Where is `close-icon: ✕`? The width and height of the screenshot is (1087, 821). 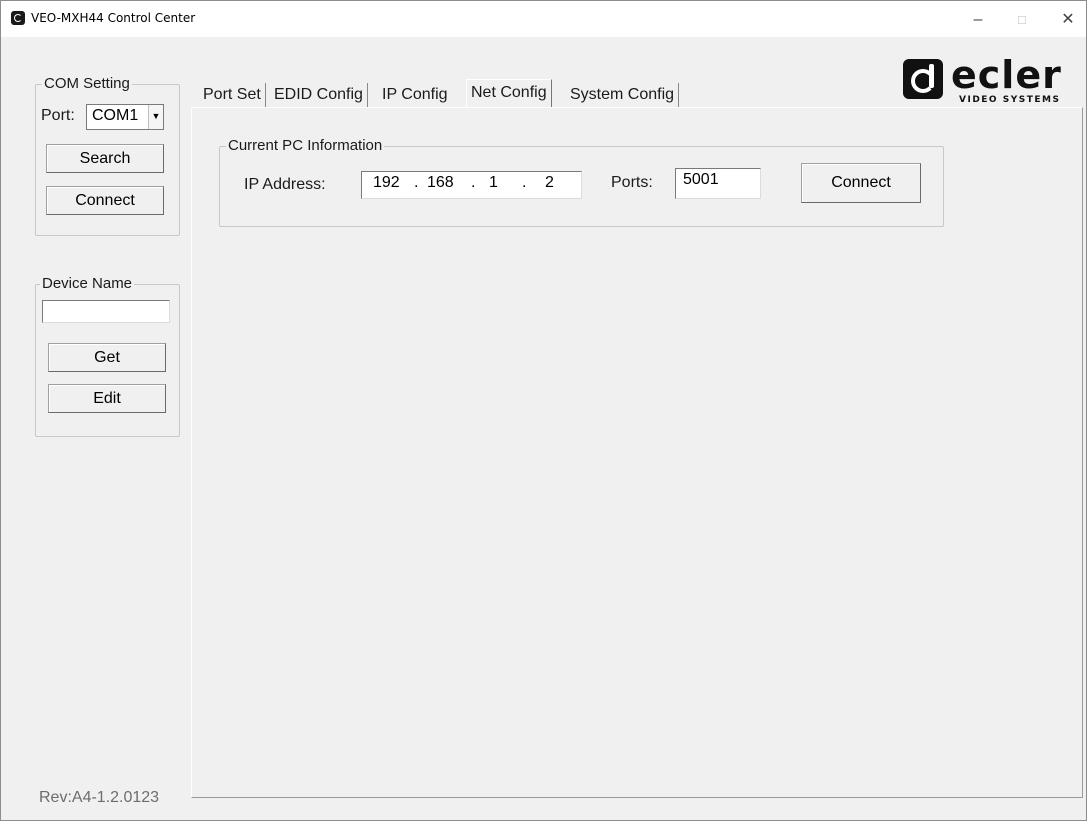 close-icon: ✕ is located at coordinates (1068, 20).